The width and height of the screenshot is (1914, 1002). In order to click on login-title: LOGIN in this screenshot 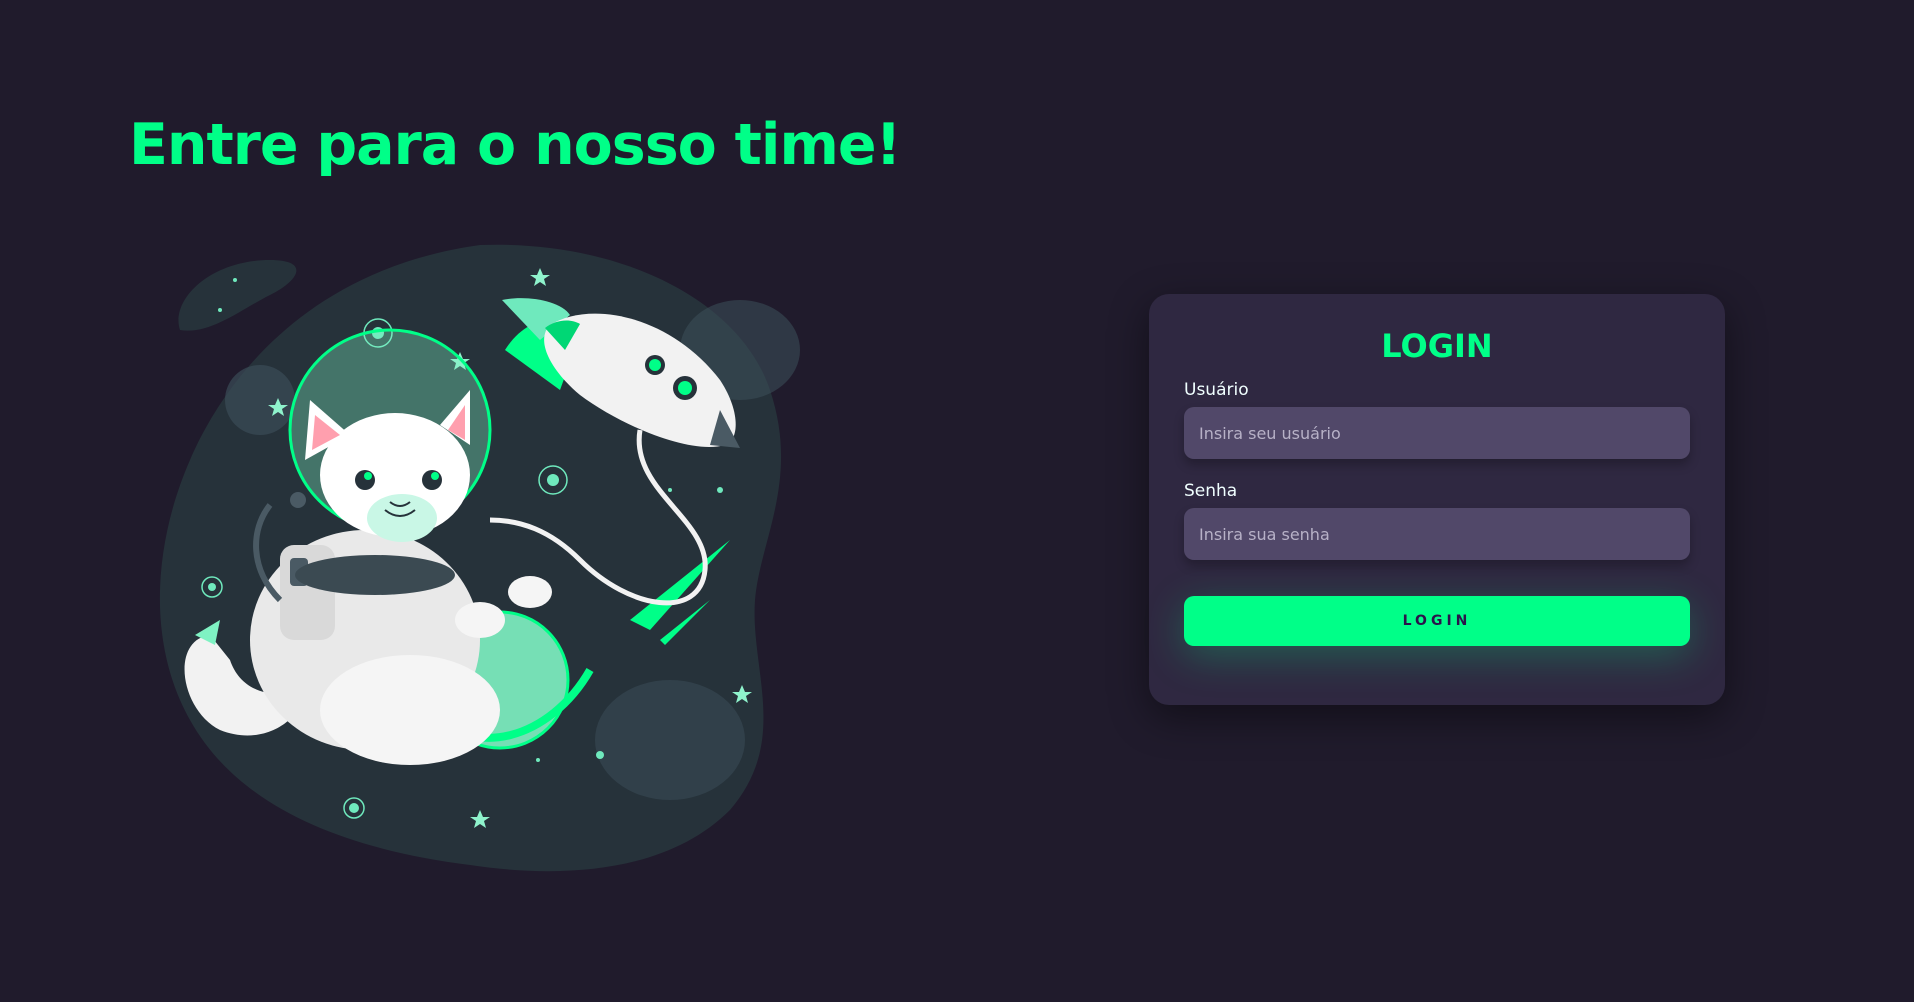, I will do `click(1437, 346)`.